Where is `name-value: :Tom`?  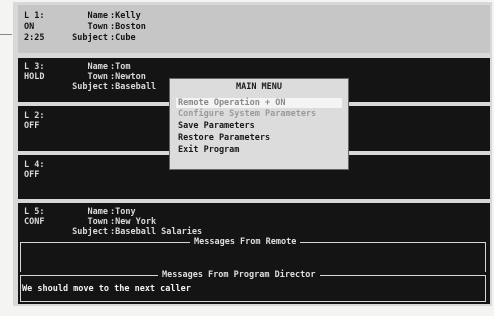 name-value: :Tom is located at coordinates (120, 67).